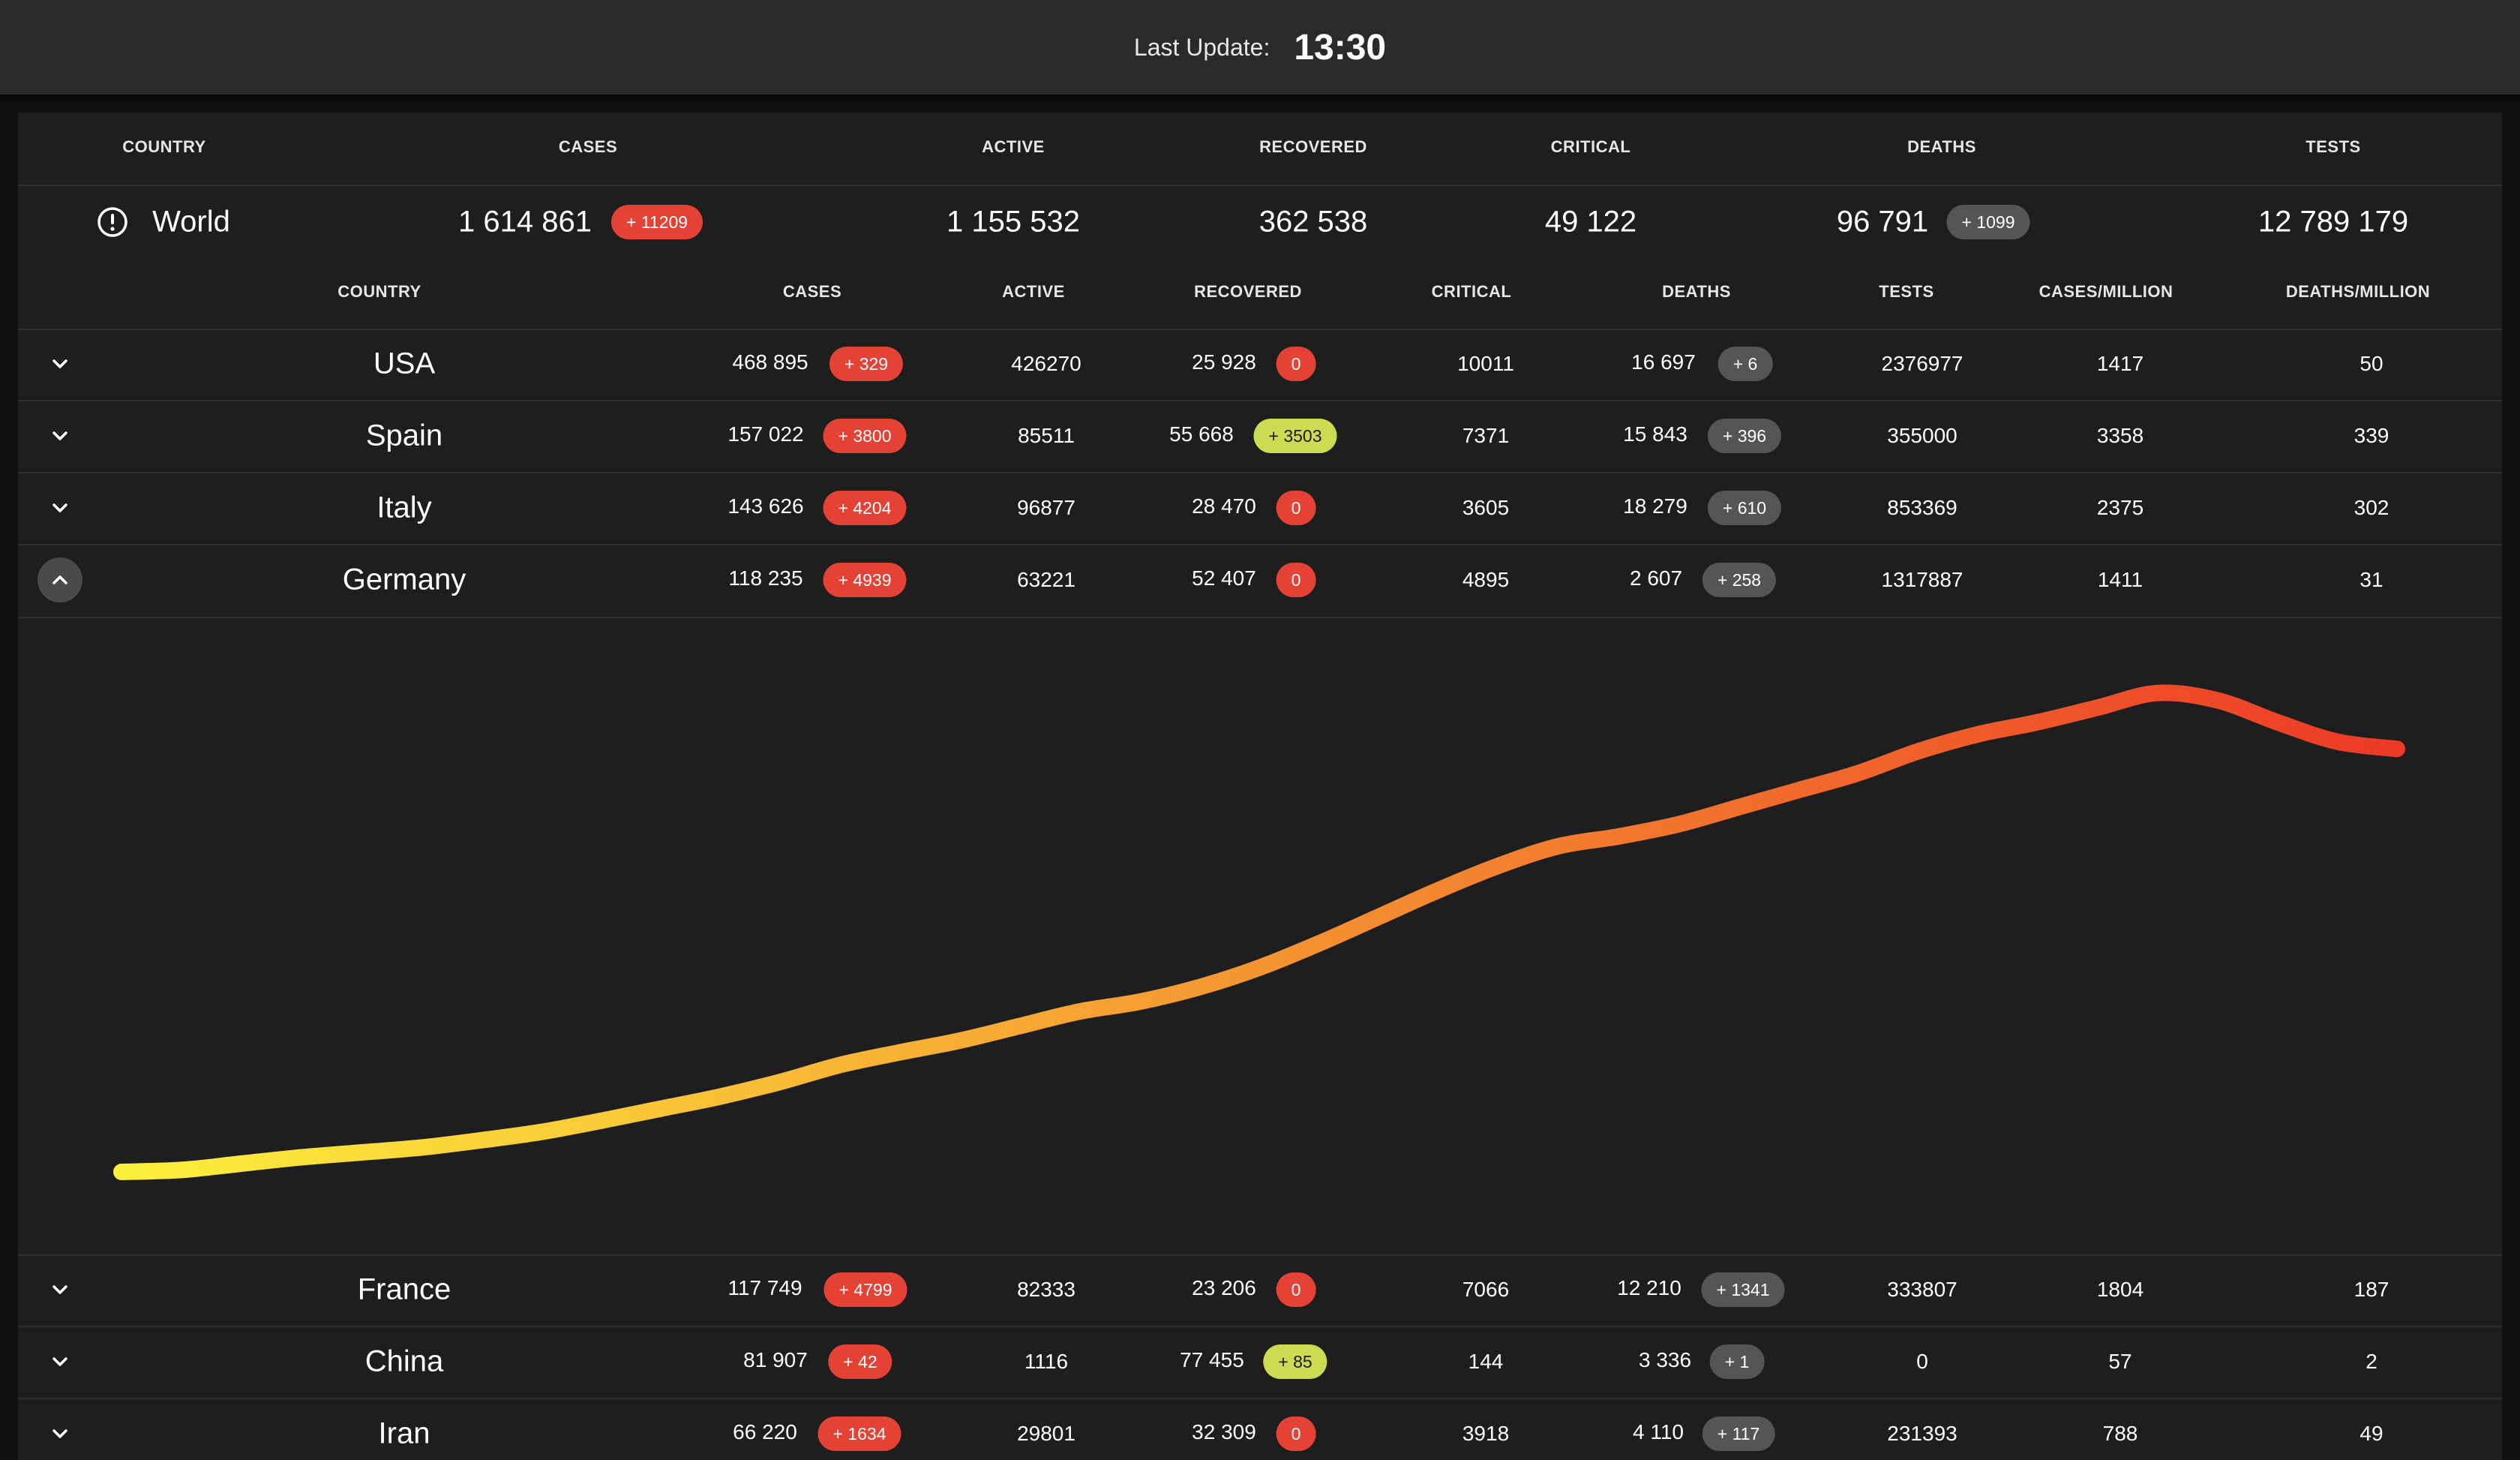 Image resolution: width=2520 pixels, height=1460 pixels. I want to click on deaths-per-million-value: 2, so click(2372, 1361).